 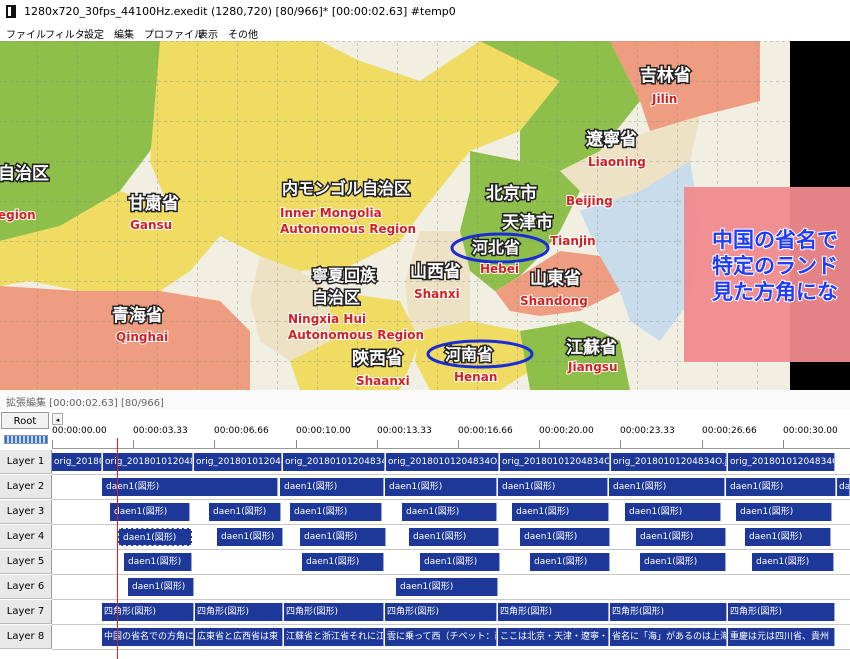 I want to click on label-ningxia-en-2: Autonomous Region, so click(x=356, y=335).